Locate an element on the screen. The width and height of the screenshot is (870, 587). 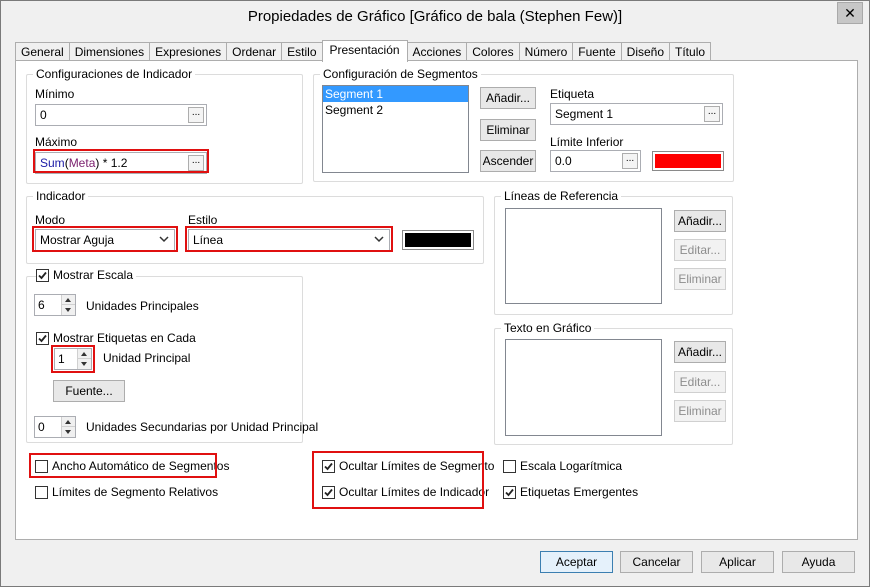
tab-general: General is located at coordinates (42, 51).